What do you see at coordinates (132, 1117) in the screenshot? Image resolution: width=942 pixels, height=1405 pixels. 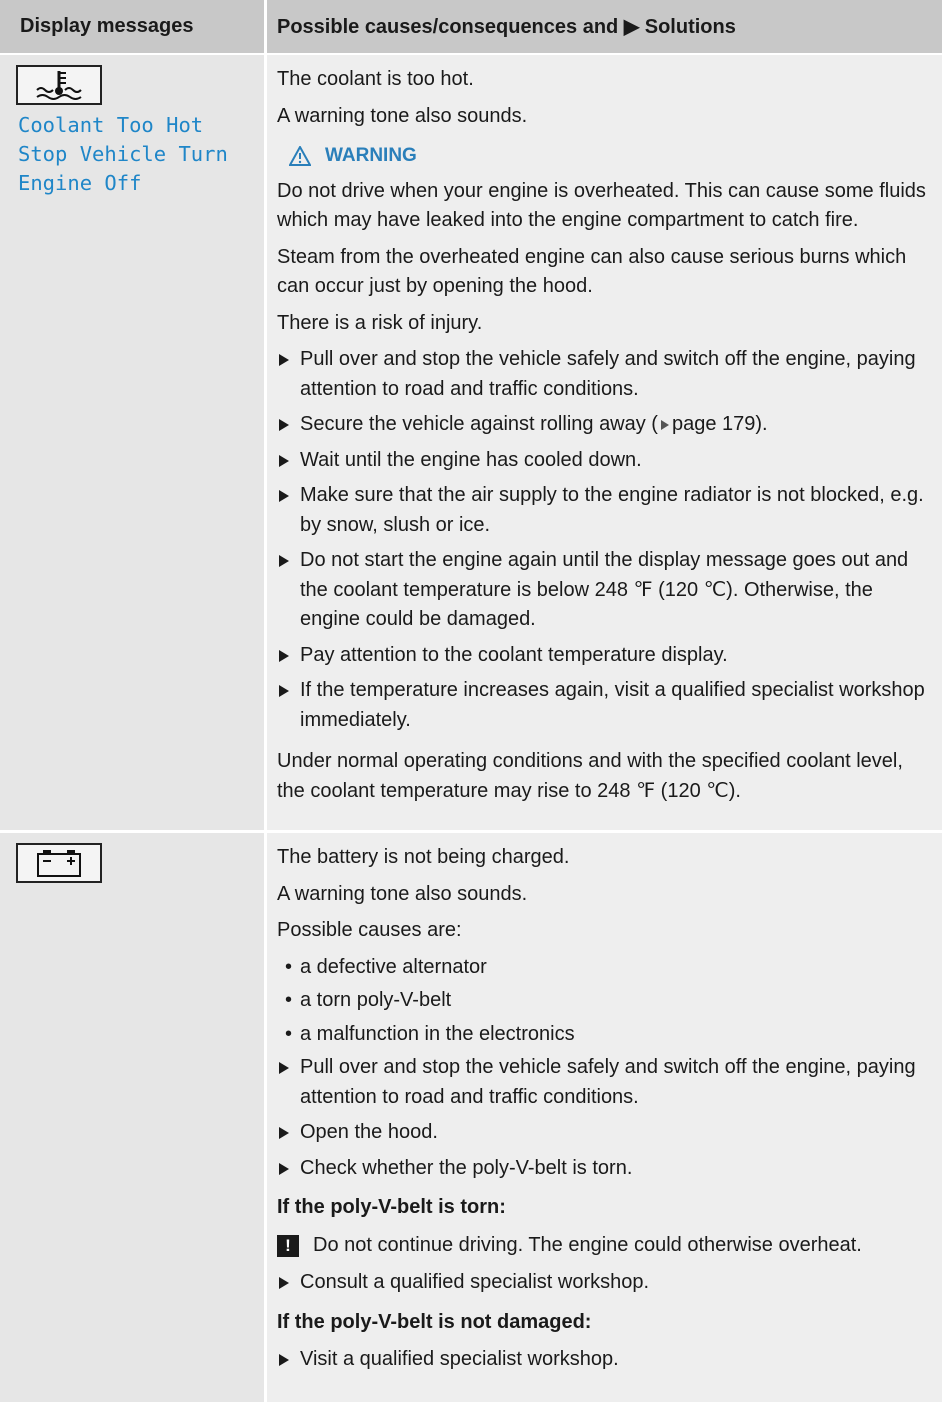 I see `display-message-cell` at bounding box center [132, 1117].